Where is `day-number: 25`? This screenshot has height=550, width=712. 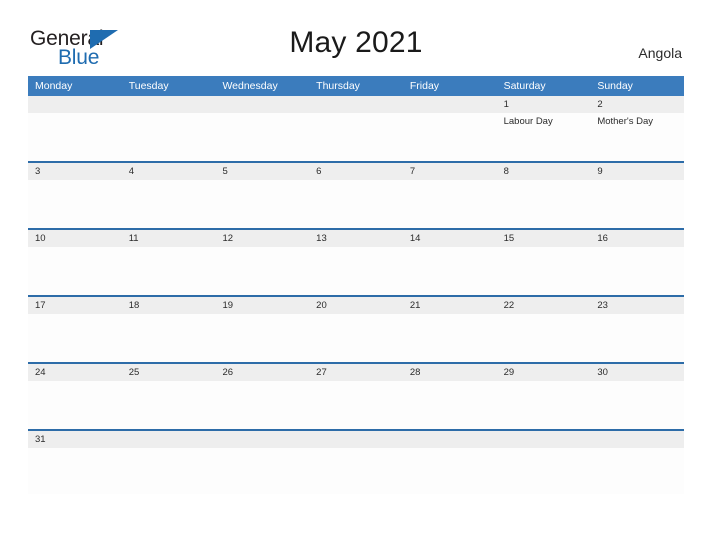 day-number: 25 is located at coordinates (169, 372).